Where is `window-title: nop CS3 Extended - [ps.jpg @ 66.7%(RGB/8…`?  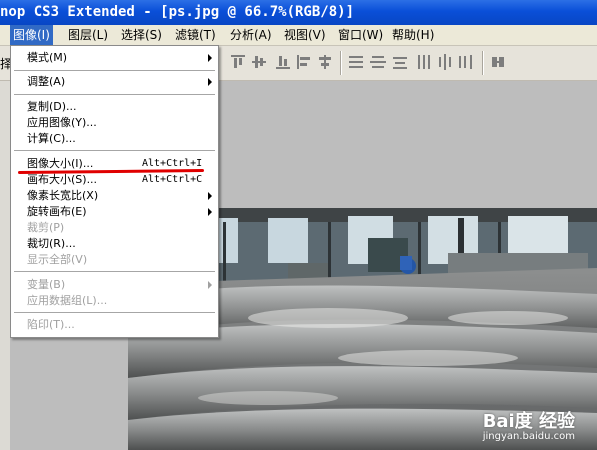
window-title: nop CS3 Extended - [ps.jpg @ 66.7%(RGB/8… is located at coordinates (177, 12).